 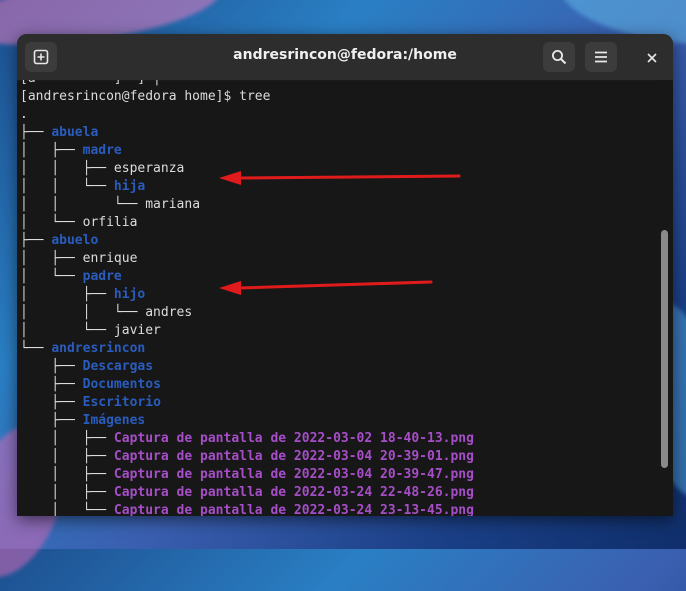 I want to click on tree-line: │ ├── enrique, so click(x=338, y=259).